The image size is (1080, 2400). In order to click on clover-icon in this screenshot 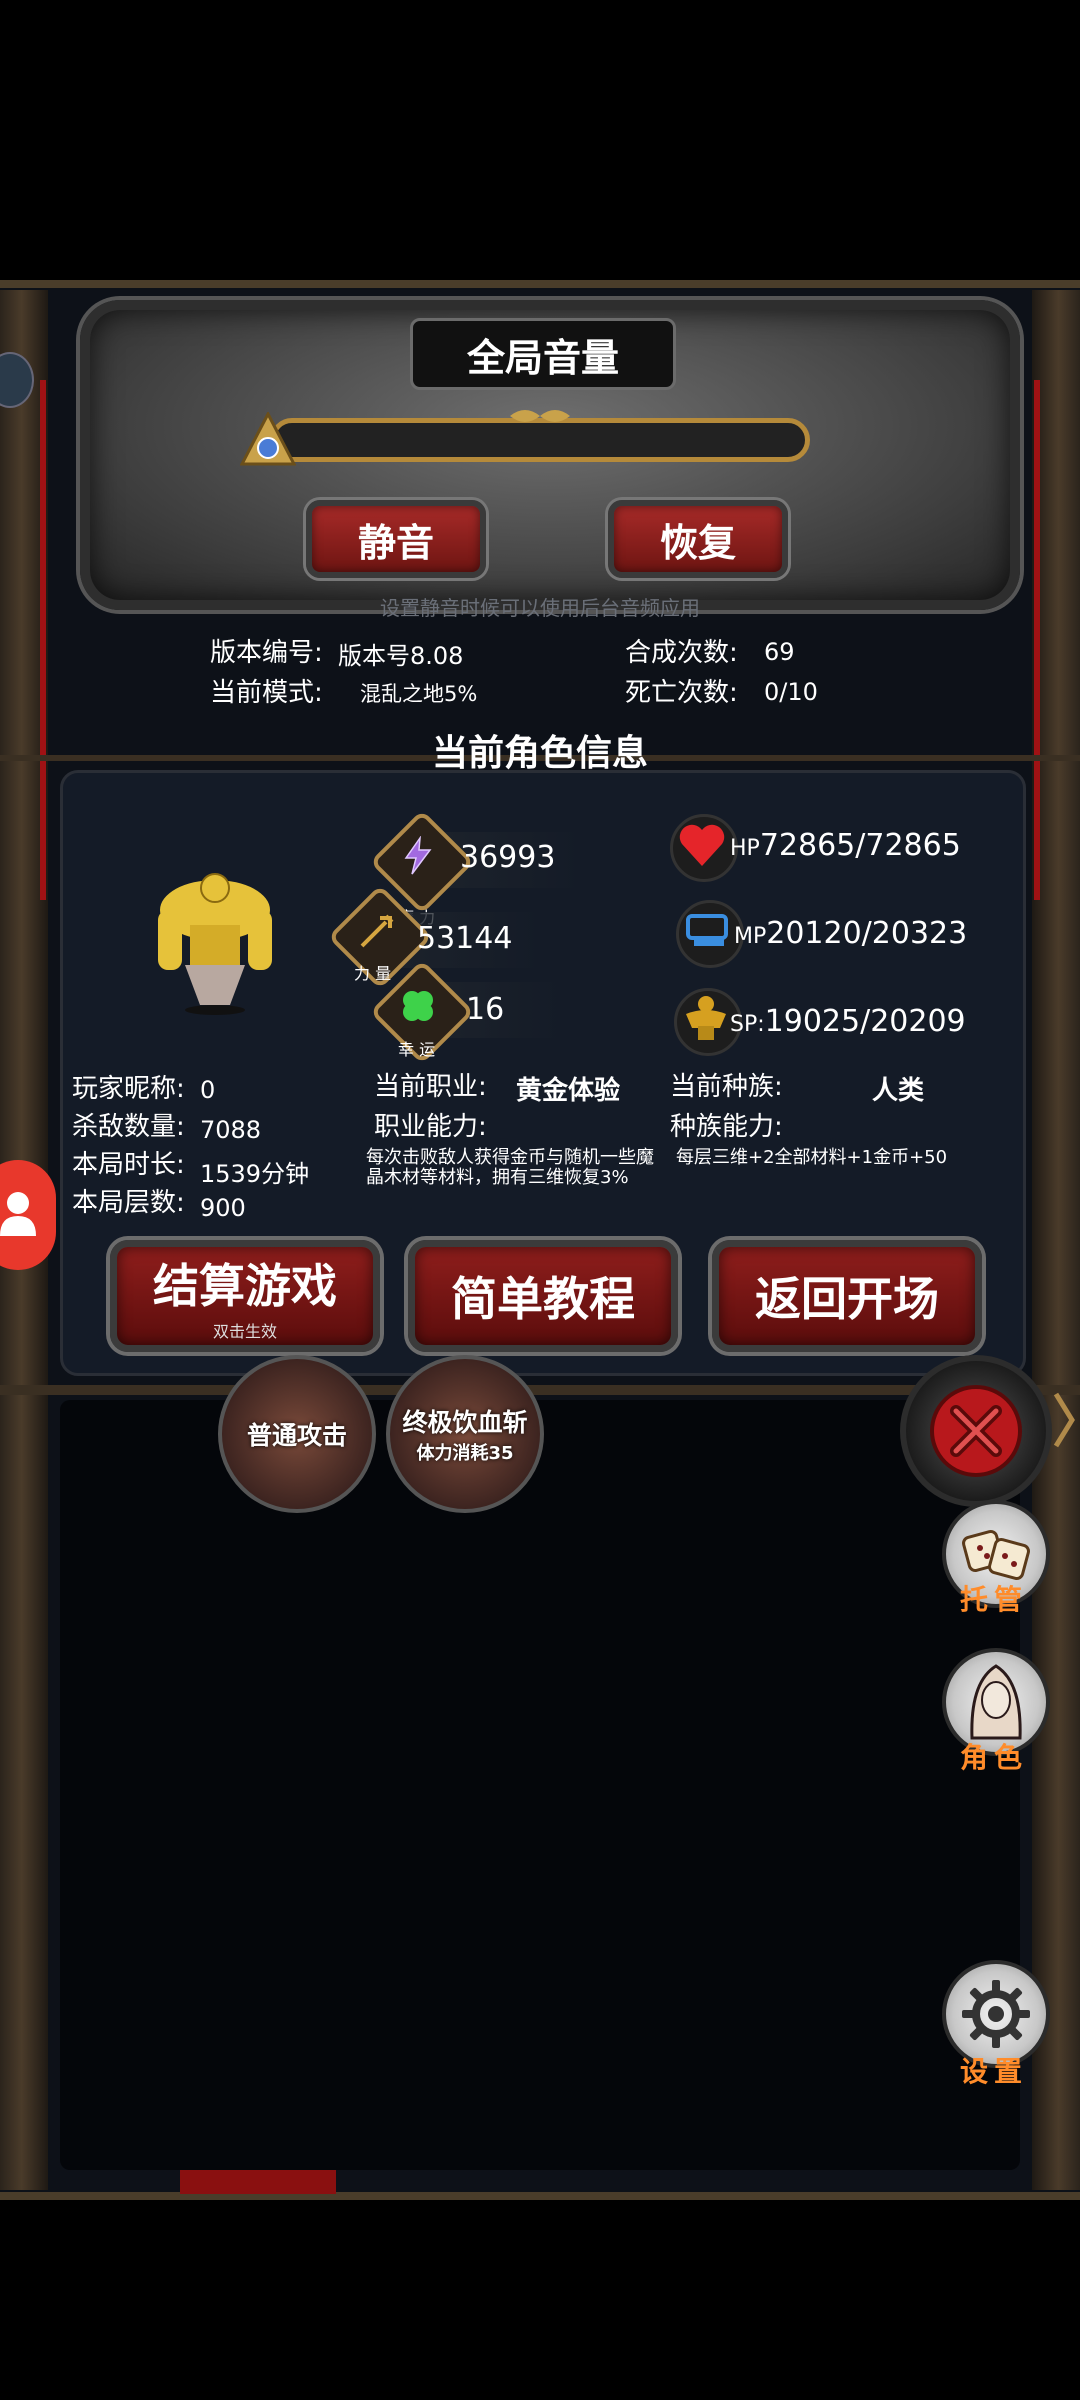, I will do `click(418, 1006)`.